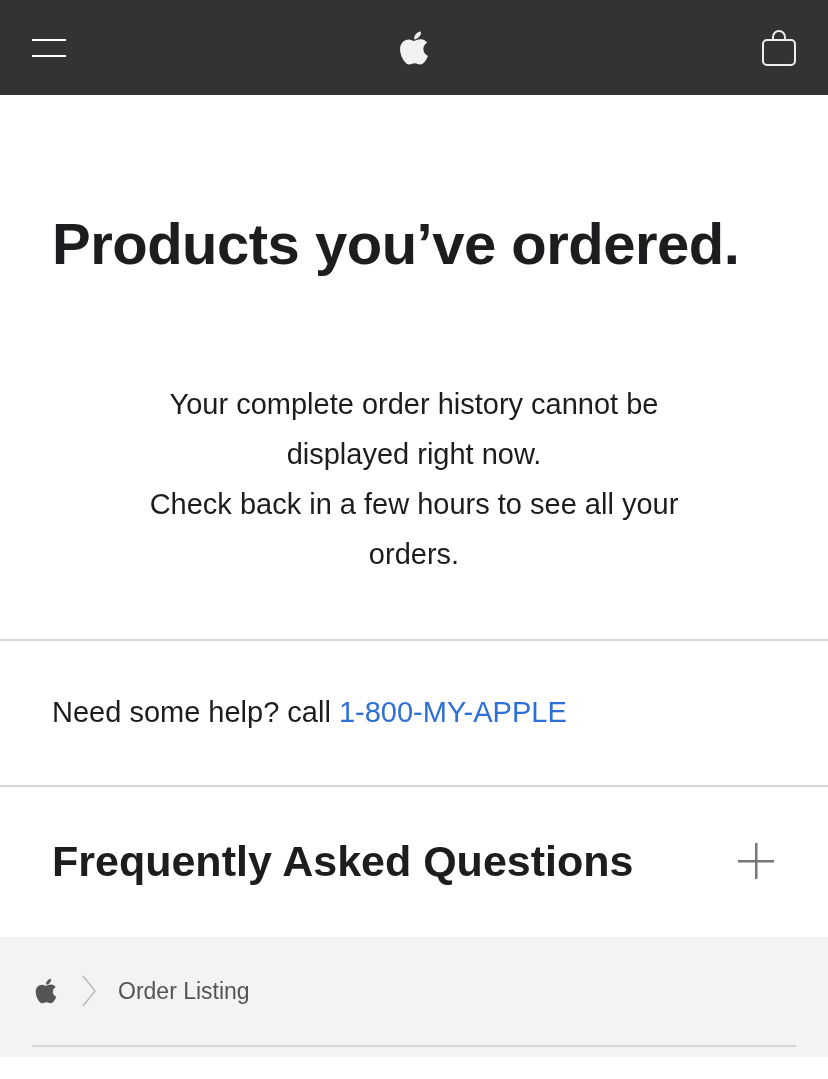 Image resolution: width=828 pixels, height=1079 pixels. Describe the element at coordinates (414, 429) in the screenshot. I see `notice-text: Your complete order history cannot be displayed right now.` at that location.